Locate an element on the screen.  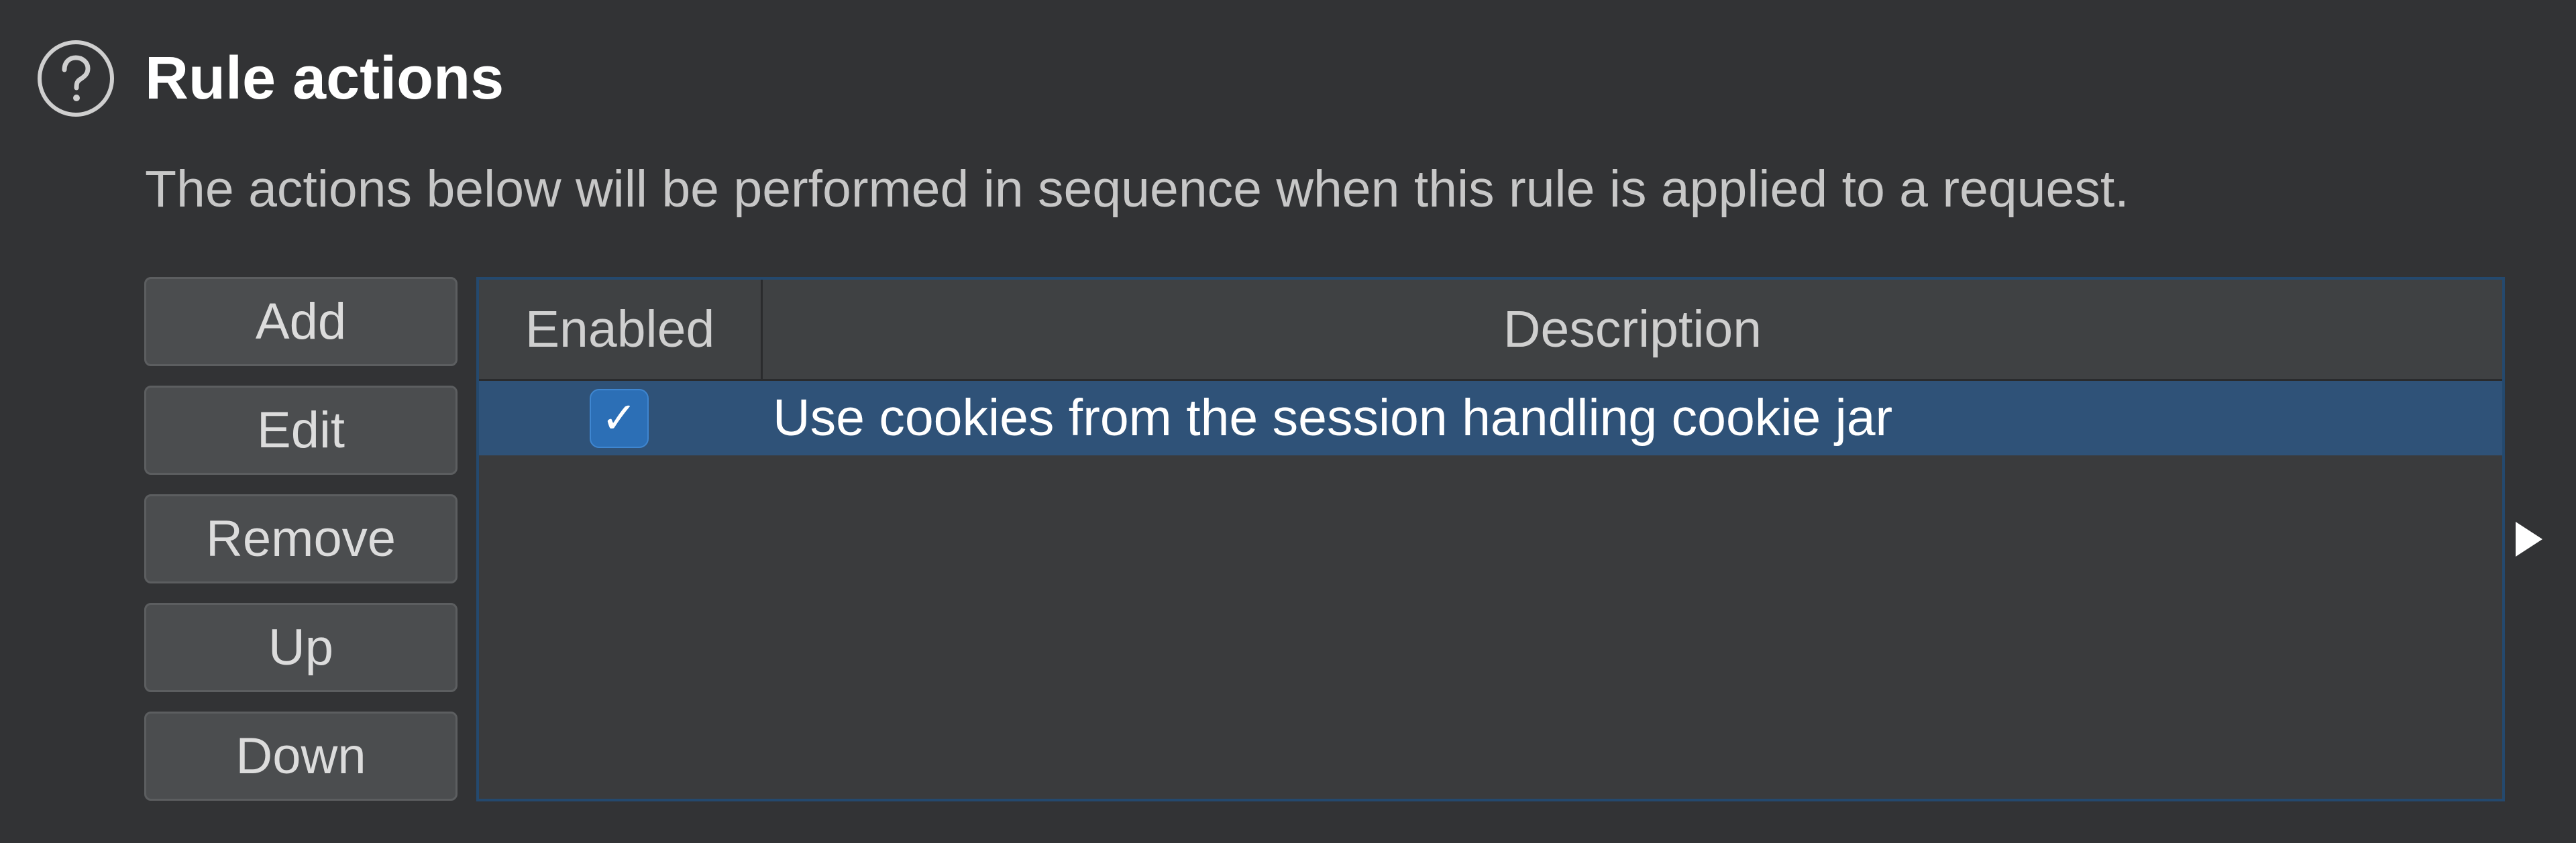
section-title: Rule actions is located at coordinates (324, 78).